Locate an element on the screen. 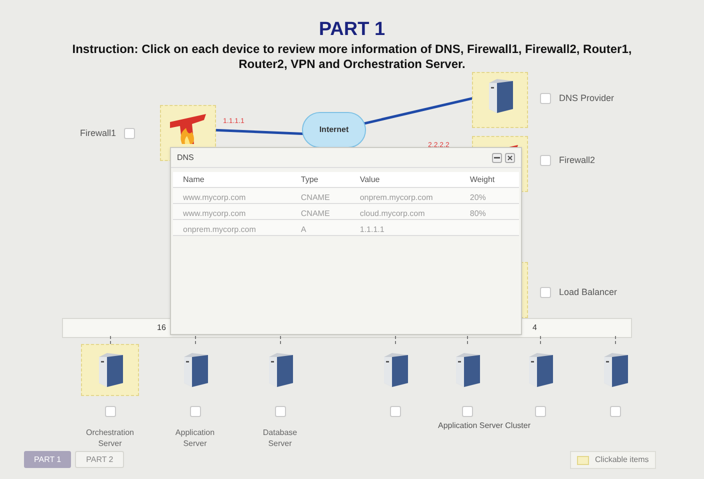 The height and width of the screenshot is (479, 704). server-label: Database Server is located at coordinates (280, 438).